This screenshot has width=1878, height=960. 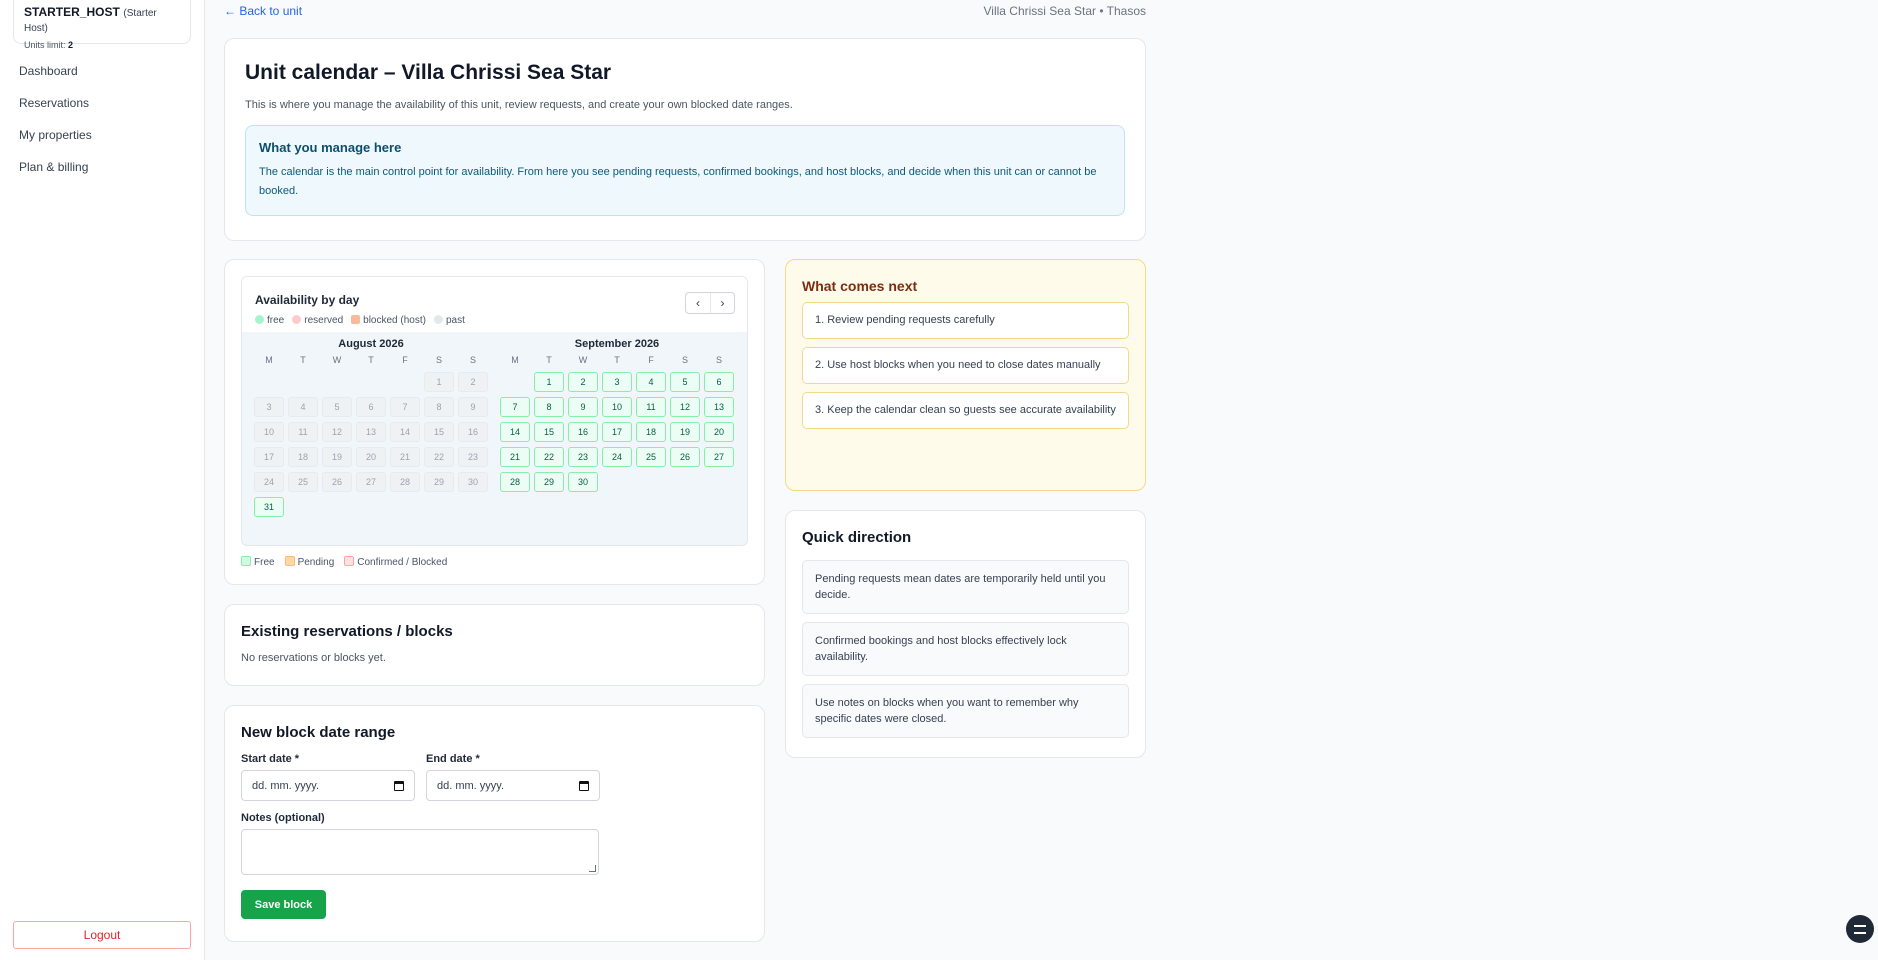 I want to click on calendar-day-past: 15, so click(x=439, y=432).